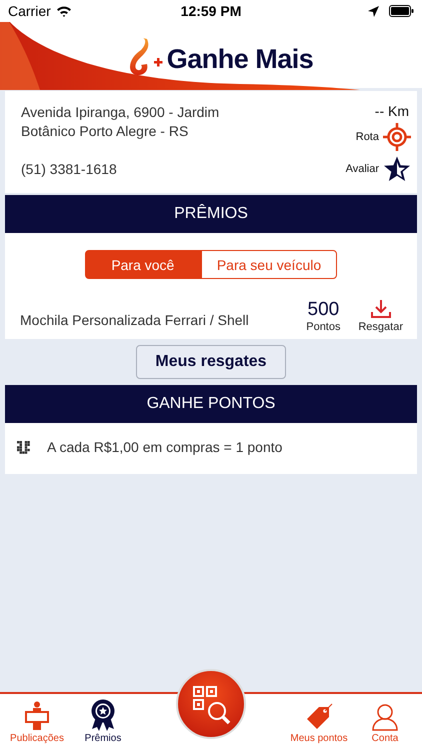  What do you see at coordinates (319, 717) in the screenshot?
I see `tag-icon` at bounding box center [319, 717].